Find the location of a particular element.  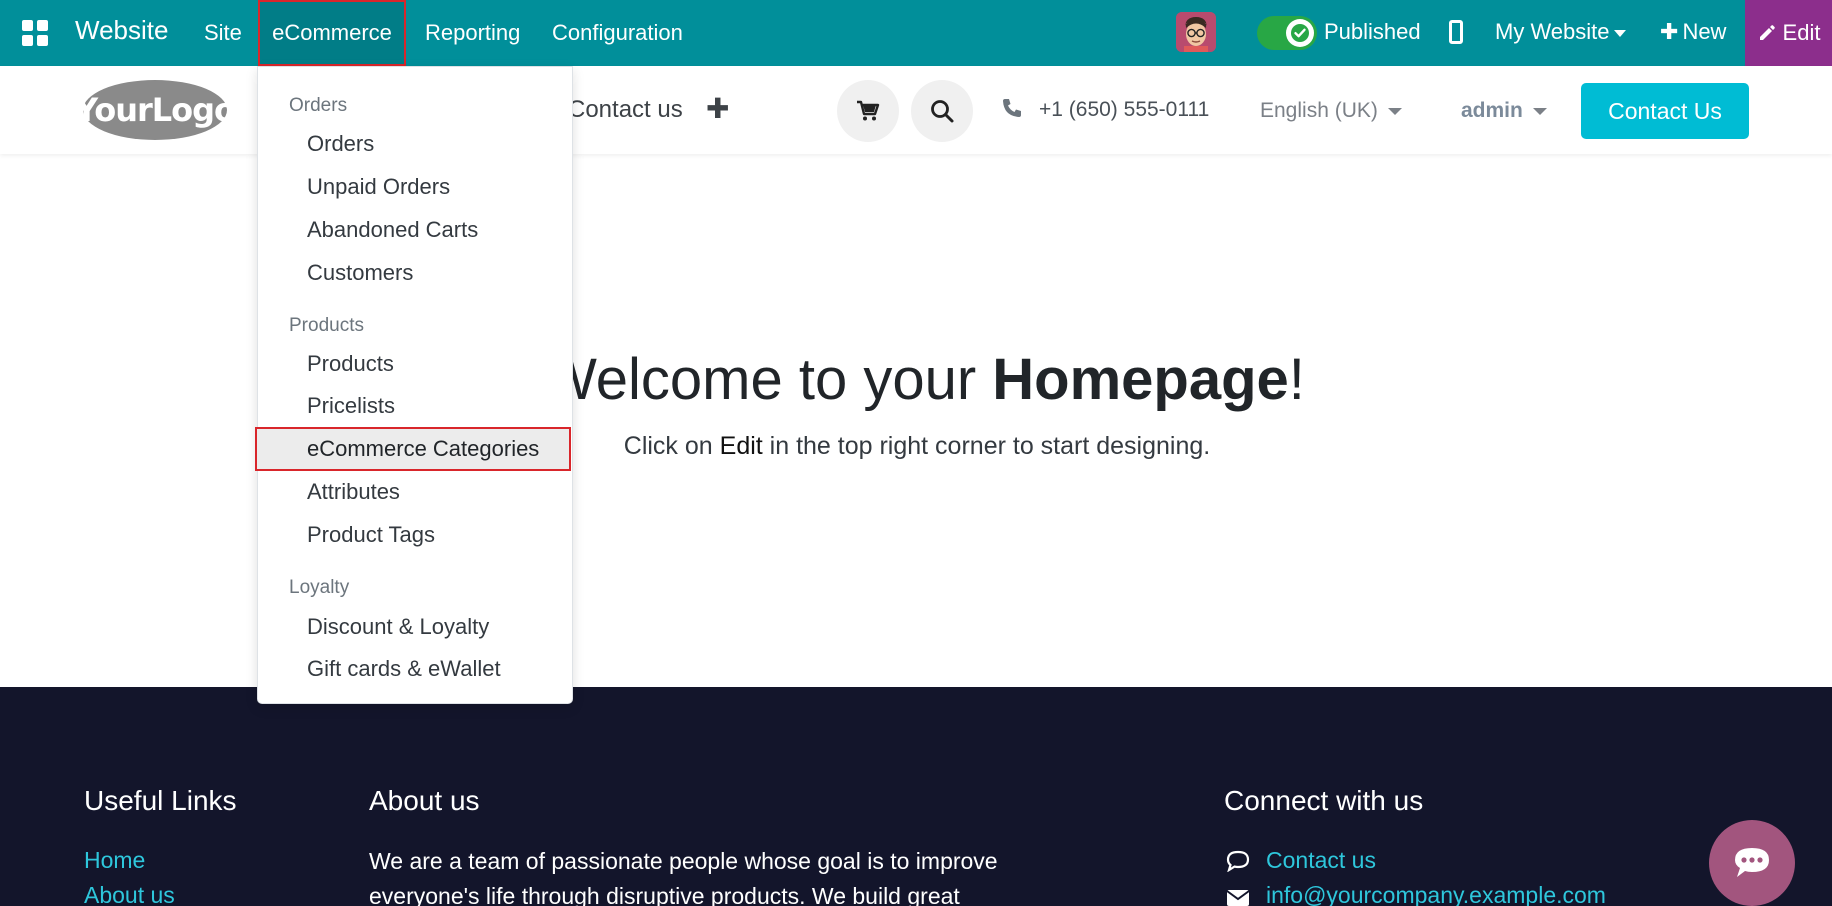

menu-ecommerce: eCommerce is located at coordinates (332, 33).